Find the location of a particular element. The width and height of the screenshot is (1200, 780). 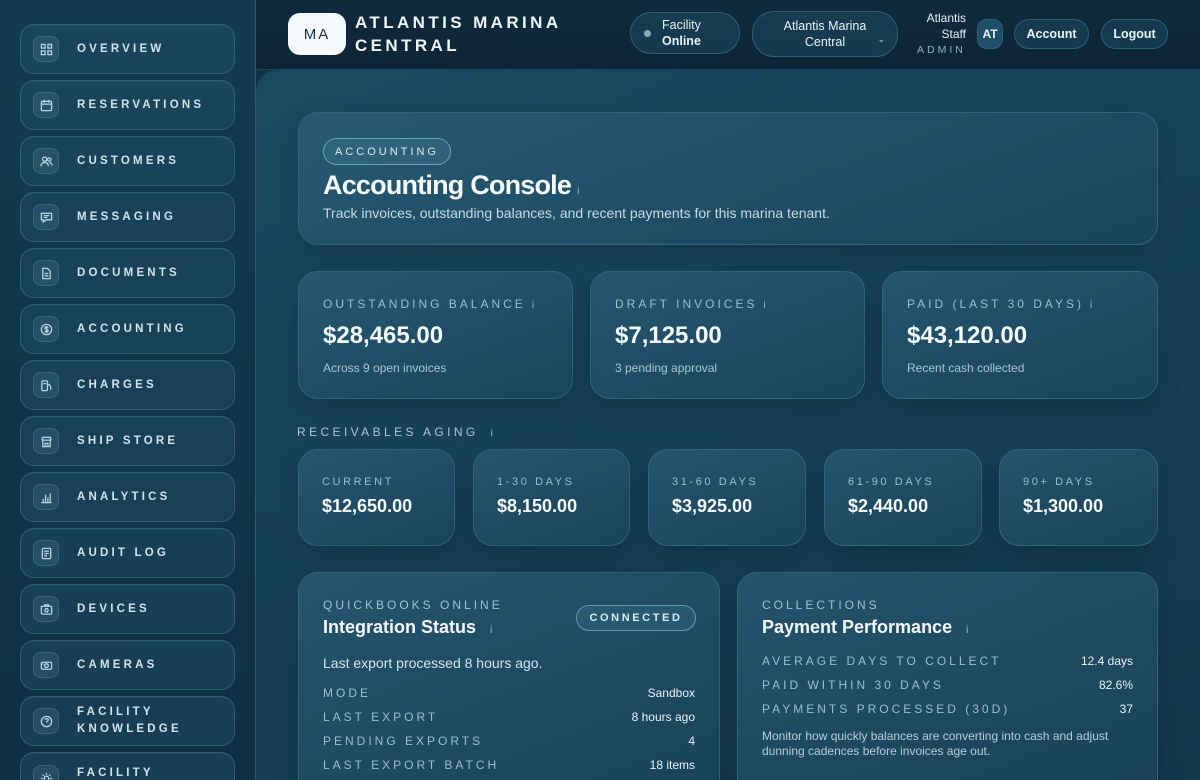

grid-icon is located at coordinates (46, 49).